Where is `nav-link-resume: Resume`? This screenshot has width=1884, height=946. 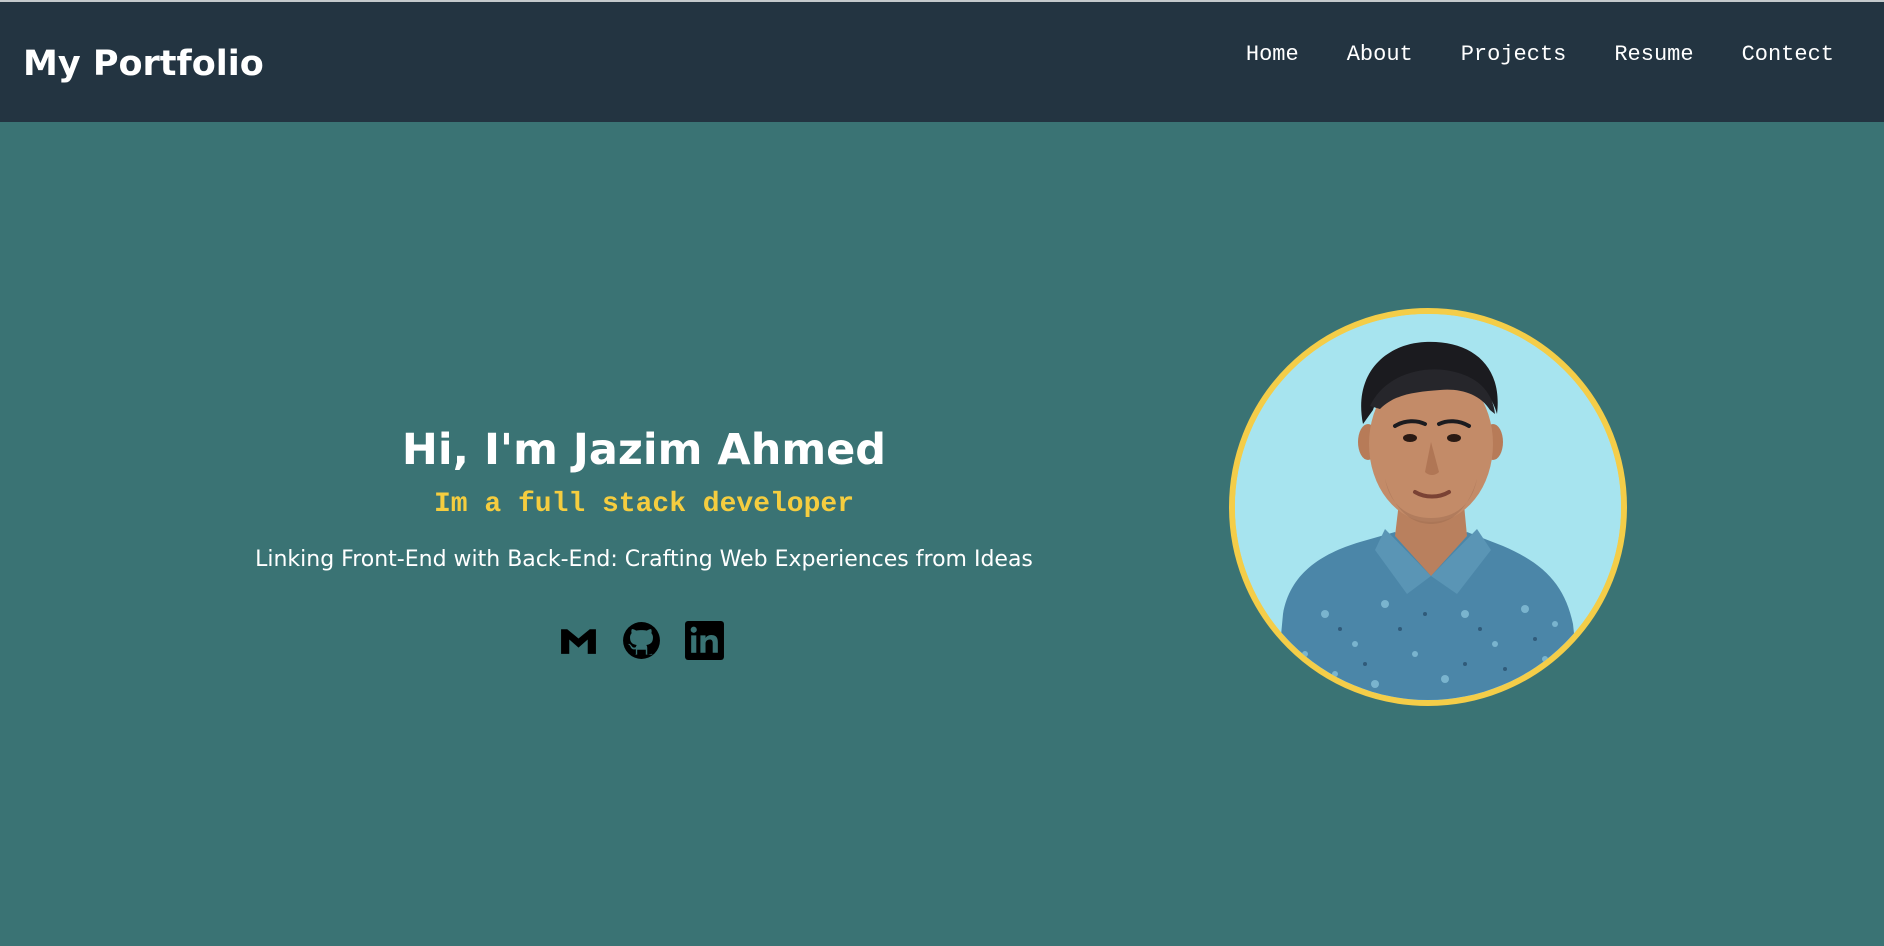 nav-link-resume: Resume is located at coordinates (1653, 55).